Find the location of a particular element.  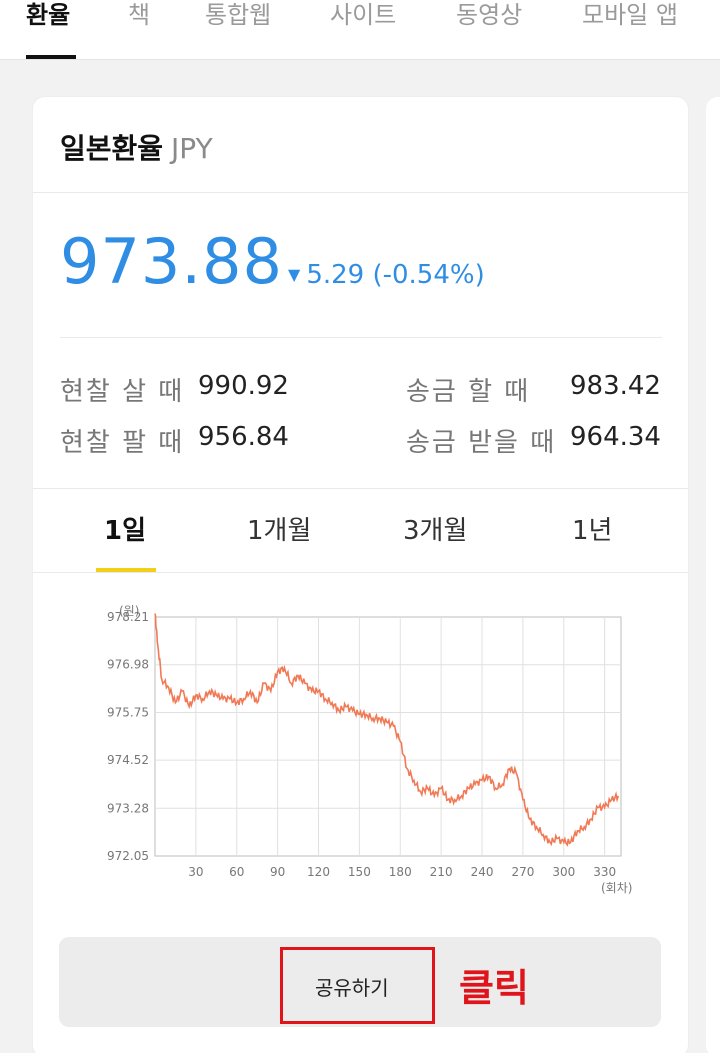

click-annotation: 클릭 is located at coordinates (494, 988).